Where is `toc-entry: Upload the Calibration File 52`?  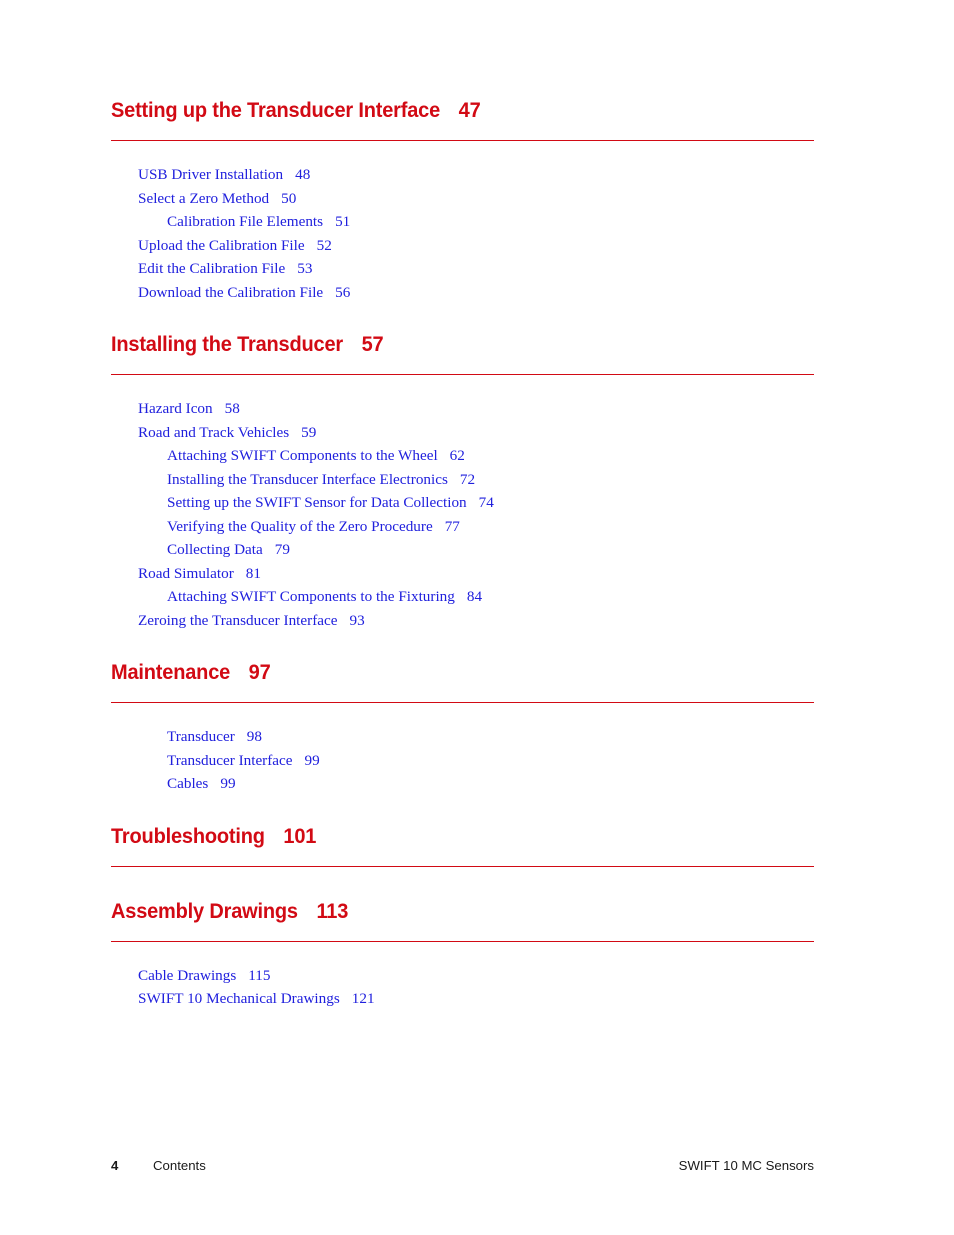
toc-entry: Upload the Calibration File 52 is located at coordinates (462, 246).